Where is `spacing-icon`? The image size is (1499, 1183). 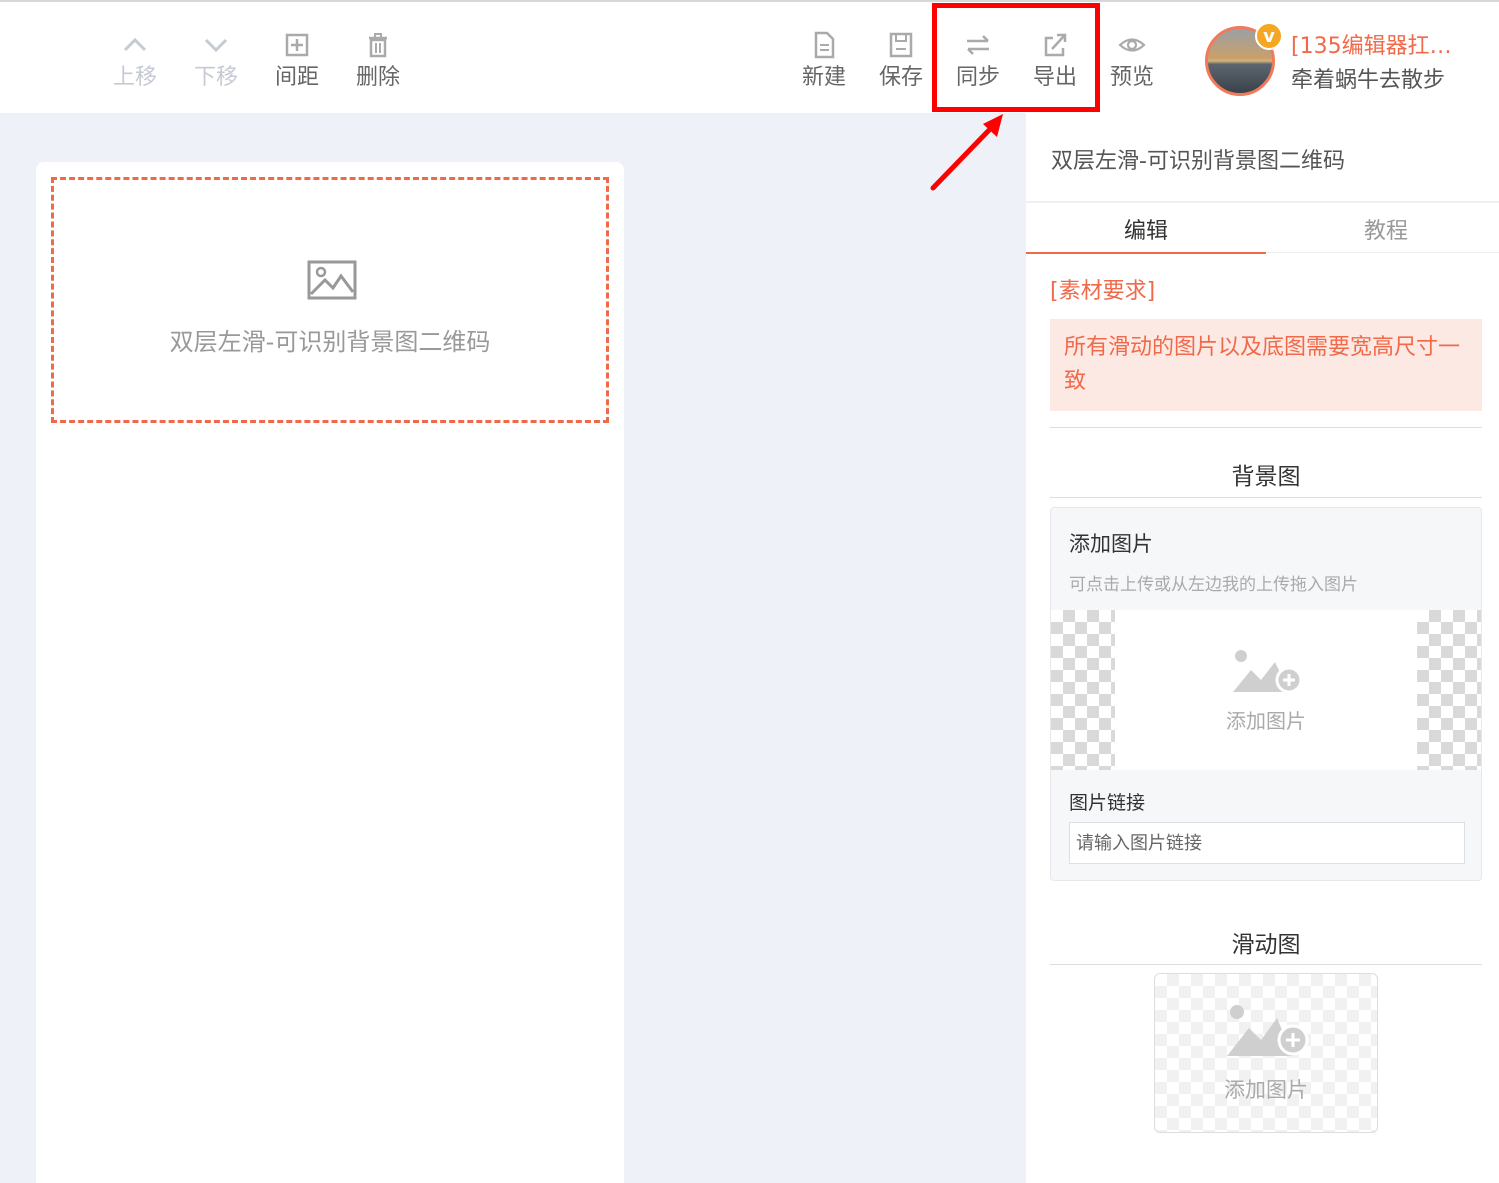
spacing-icon is located at coordinates (297, 45).